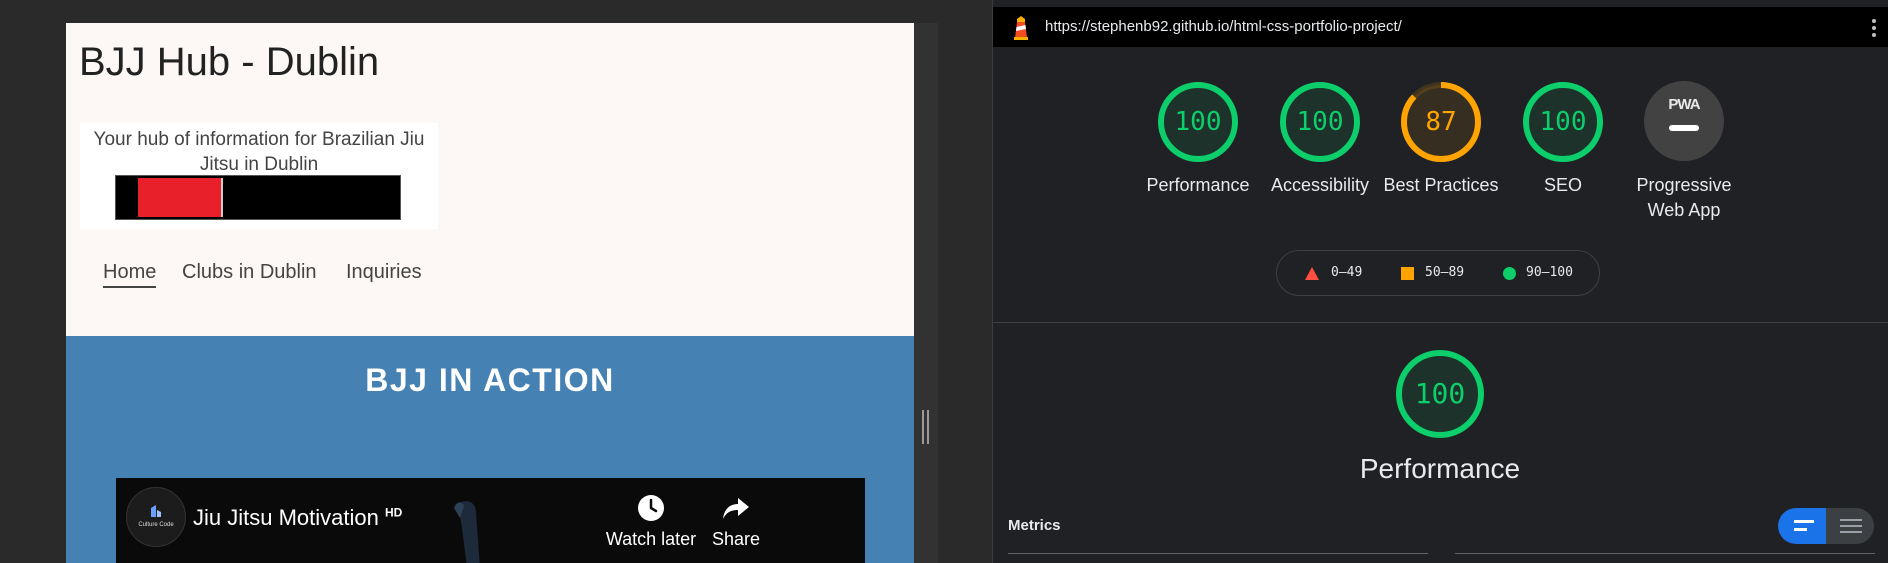 This screenshot has height=563, width=1888. What do you see at coordinates (1021, 28) in the screenshot?
I see `lighthouse-logo-icon` at bounding box center [1021, 28].